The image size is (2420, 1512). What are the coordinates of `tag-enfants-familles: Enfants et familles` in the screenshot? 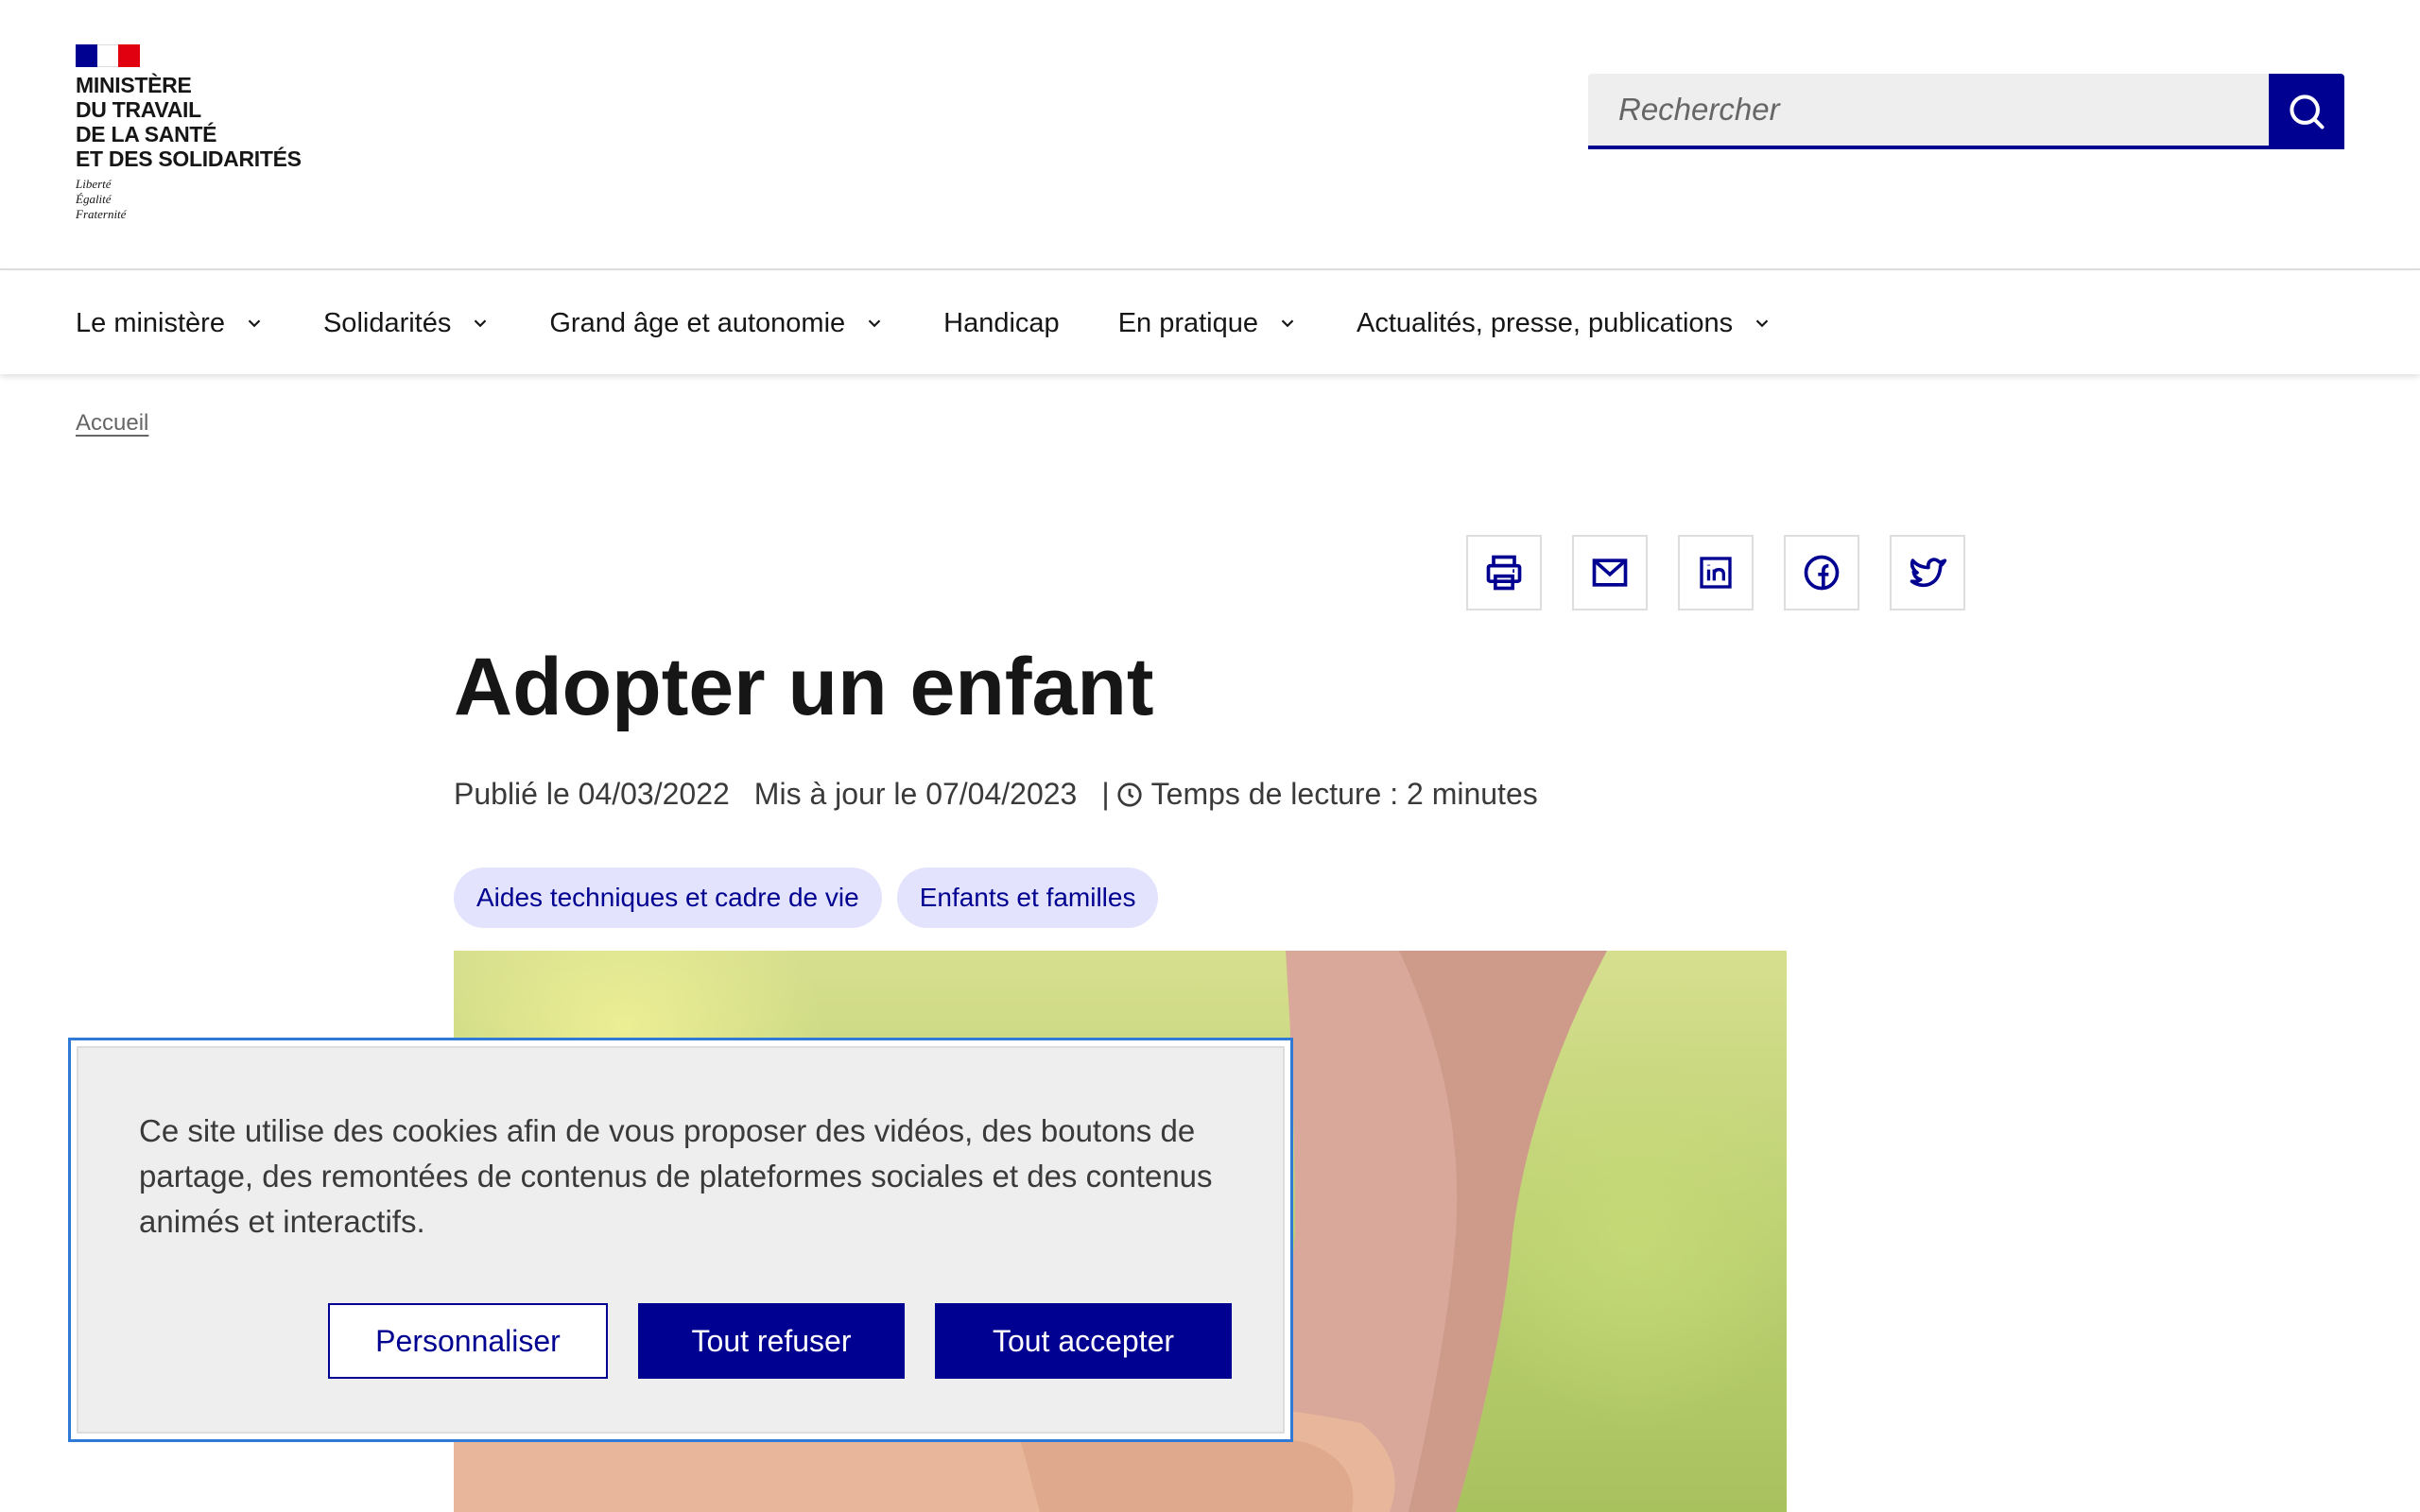 It's located at (1027, 898).